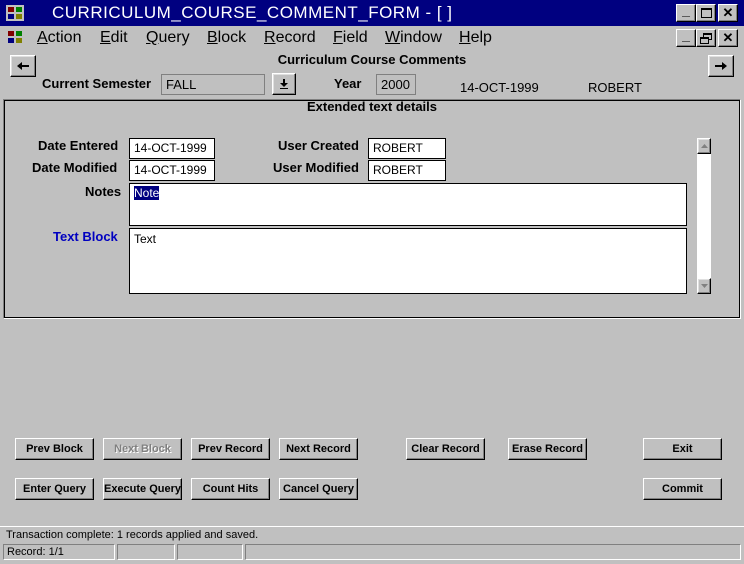 This screenshot has width=744, height=564. I want to click on scroll-down-button, so click(704, 286).